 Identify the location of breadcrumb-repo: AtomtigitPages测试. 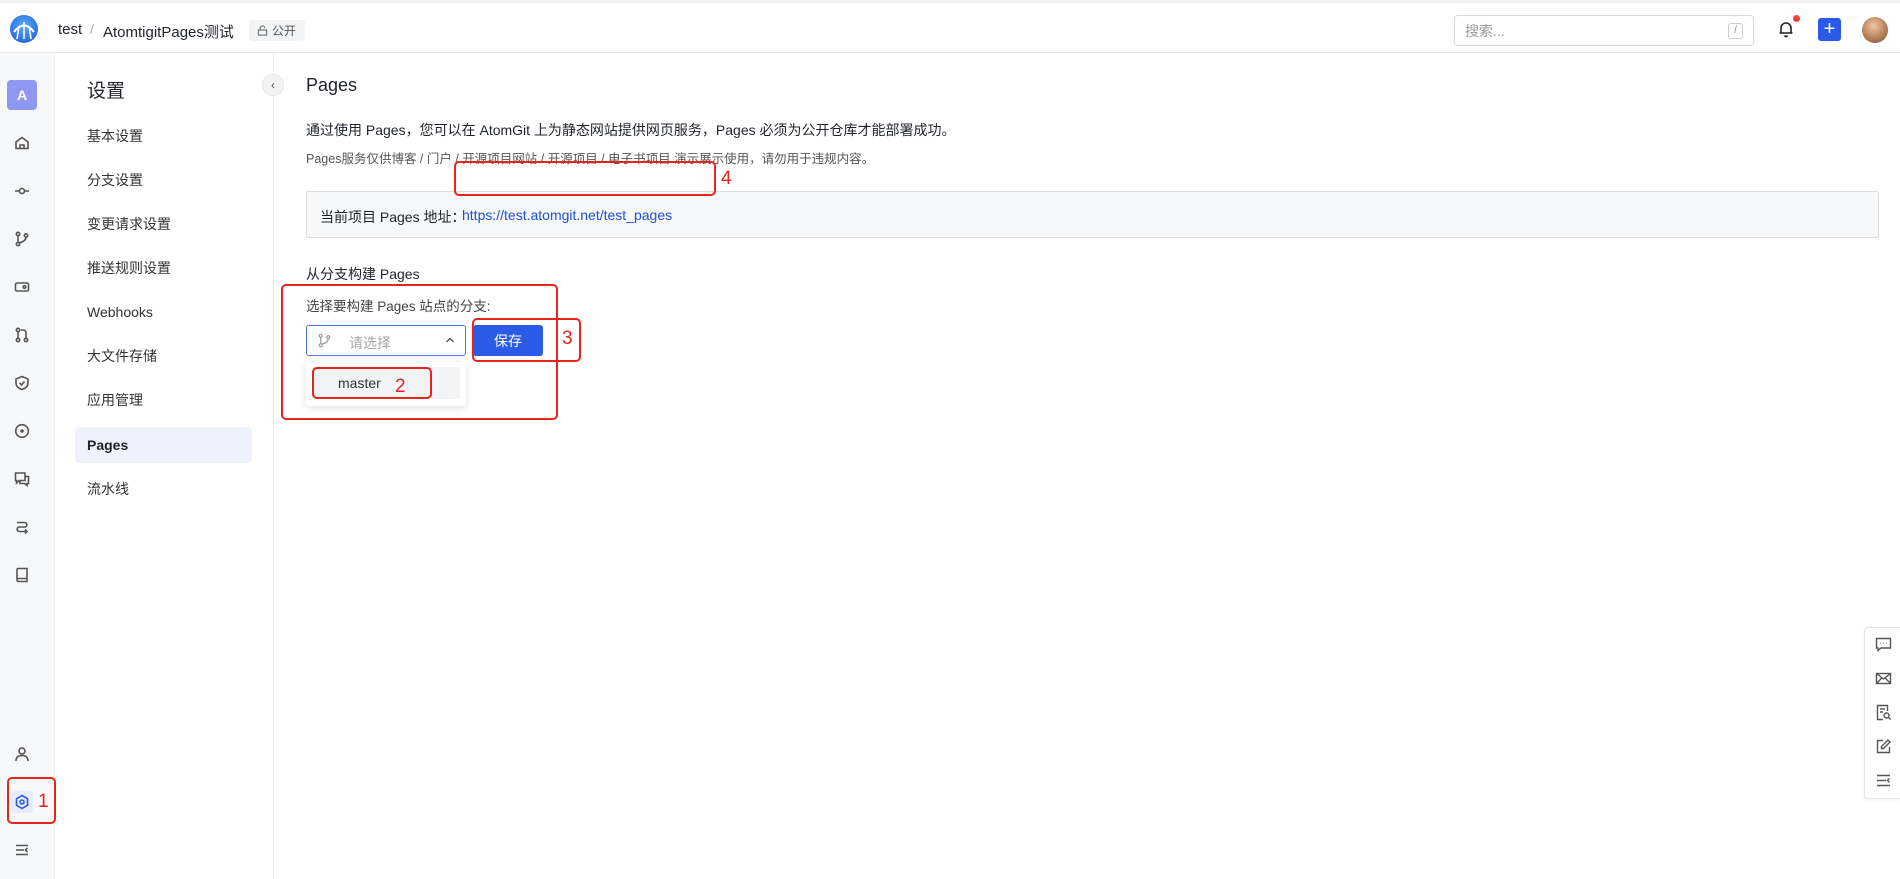
(168, 31).